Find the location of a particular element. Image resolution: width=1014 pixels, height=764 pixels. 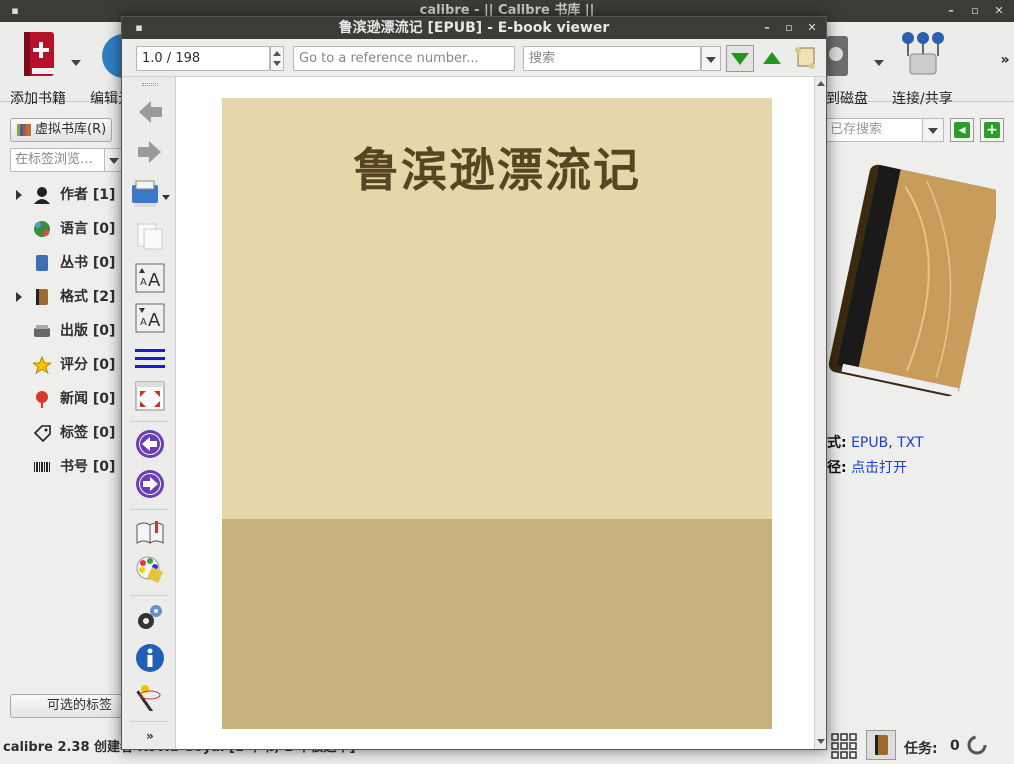

more-actions-icon: » is located at coordinates (150, 736).